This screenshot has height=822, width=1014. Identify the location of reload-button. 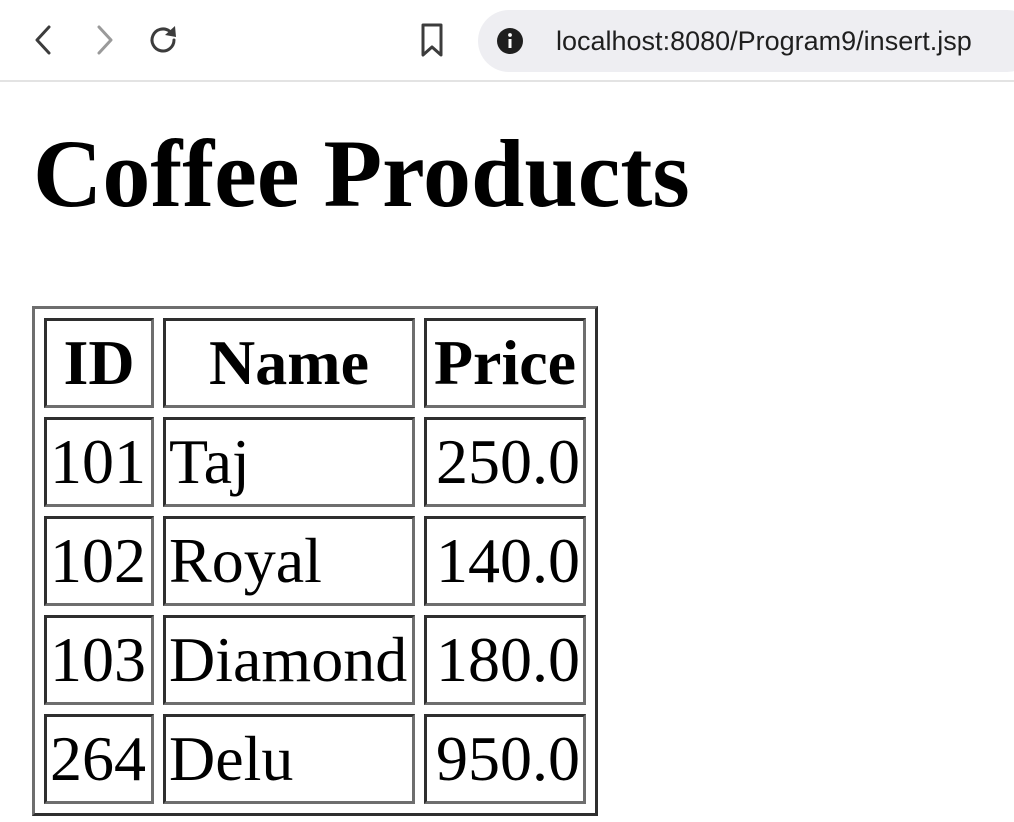
(163, 40).